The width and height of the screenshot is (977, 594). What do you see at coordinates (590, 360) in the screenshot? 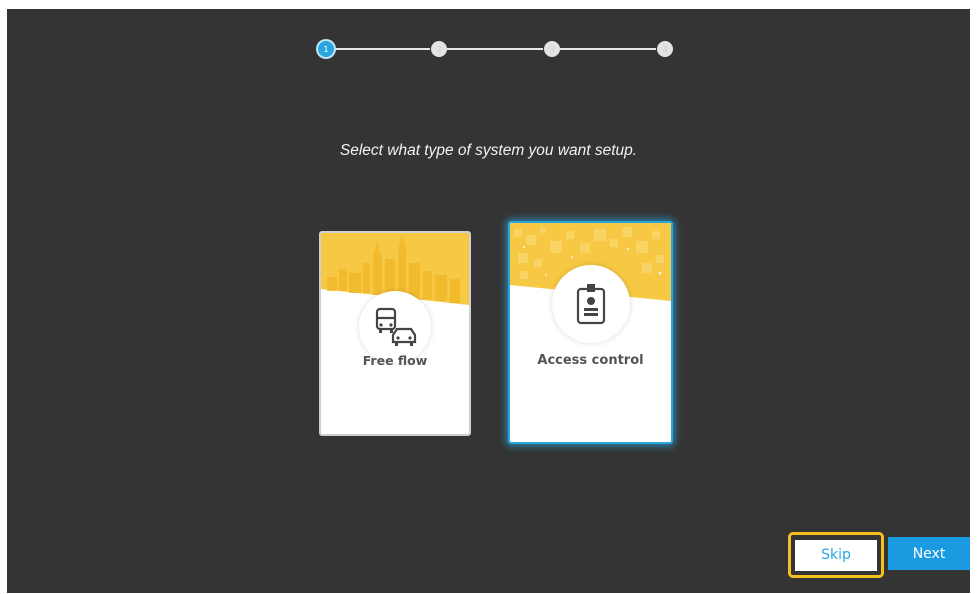
I see `option-label: Access control` at bounding box center [590, 360].